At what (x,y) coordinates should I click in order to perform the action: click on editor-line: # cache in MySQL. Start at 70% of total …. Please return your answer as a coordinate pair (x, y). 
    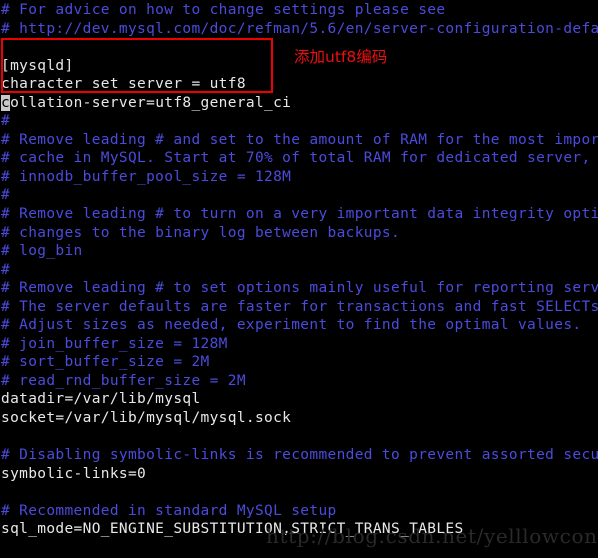
    Looking at the image, I should click on (296, 158).